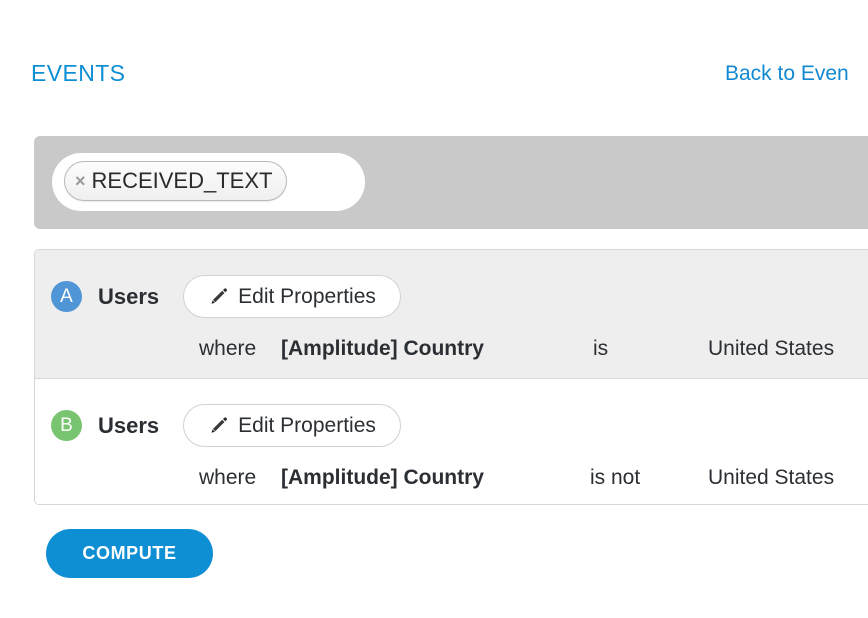  I want to click on event-chip: × RECEIVED_TEXT, so click(176, 181).